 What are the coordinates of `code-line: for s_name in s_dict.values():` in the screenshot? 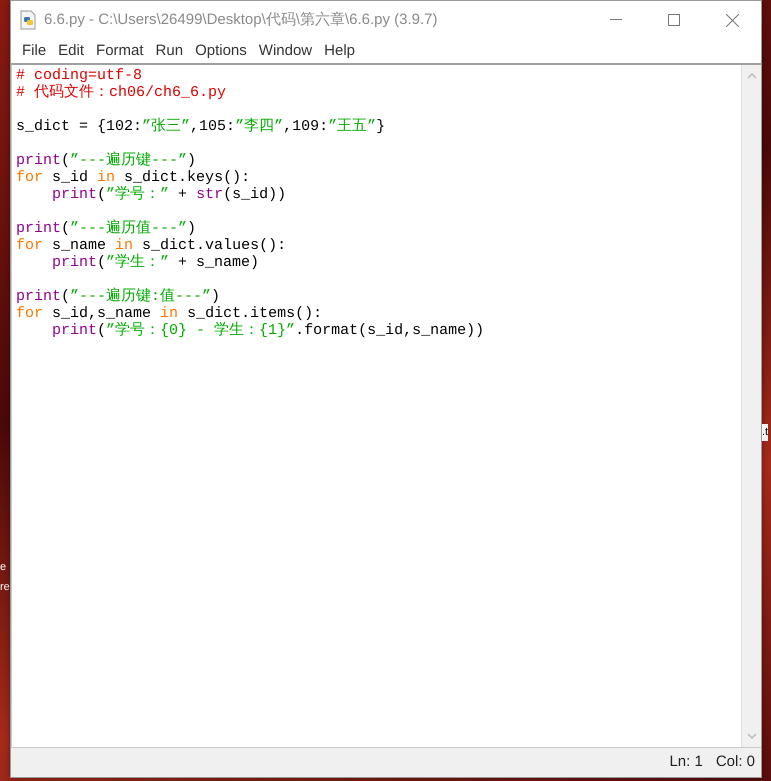 It's located at (151, 245).